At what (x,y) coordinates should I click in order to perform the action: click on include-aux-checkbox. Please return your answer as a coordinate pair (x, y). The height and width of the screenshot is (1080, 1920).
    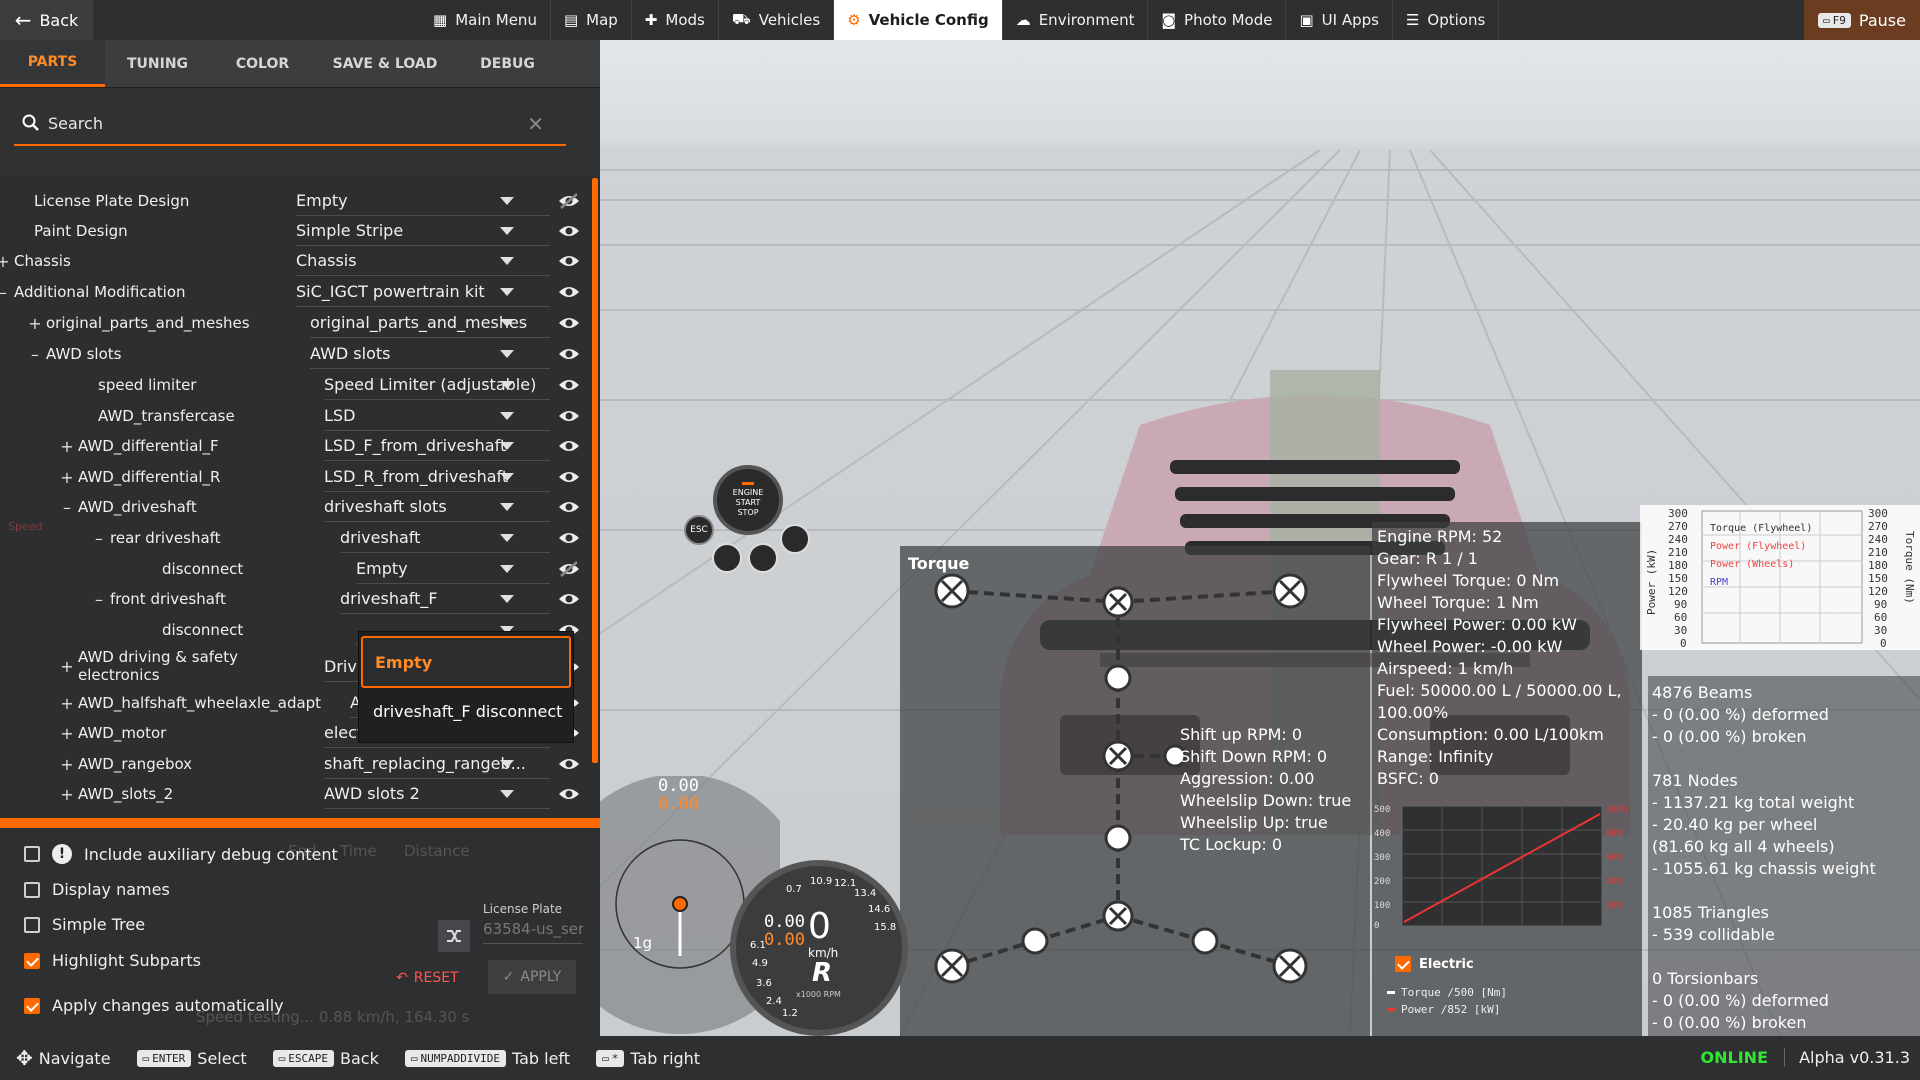
    Looking at the image, I should click on (32, 854).